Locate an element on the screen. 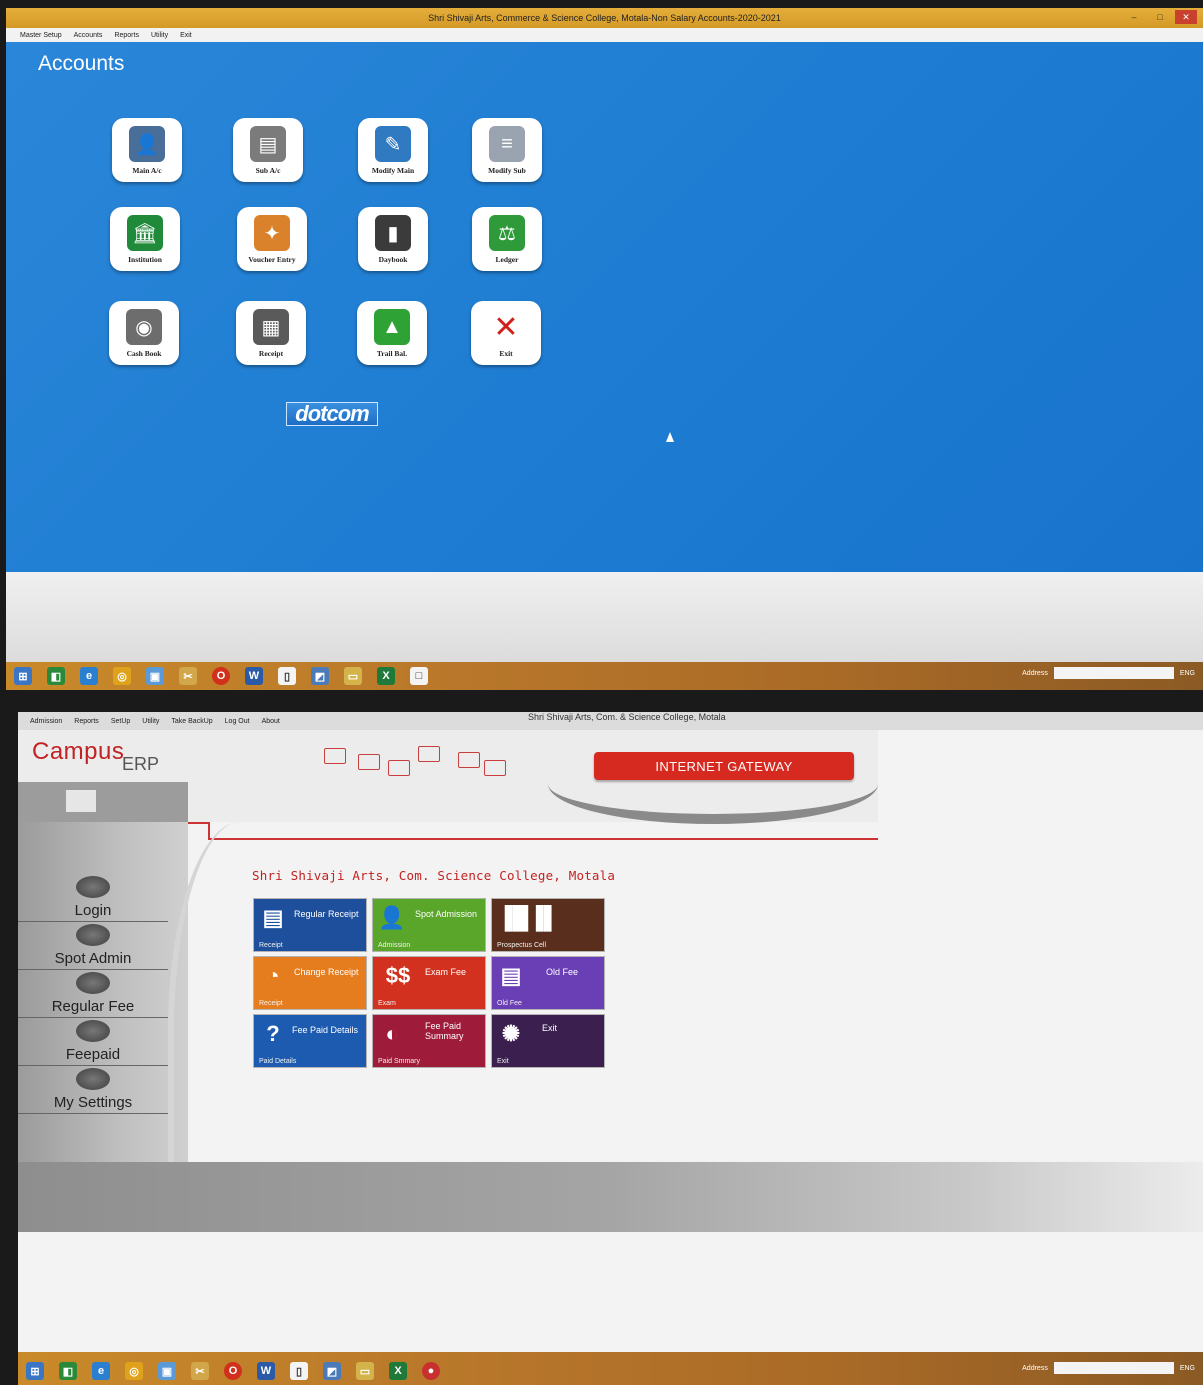 Image resolution: width=1203 pixels, height=1385 pixels. daybook-button: ▮ Daybook is located at coordinates (393, 239).